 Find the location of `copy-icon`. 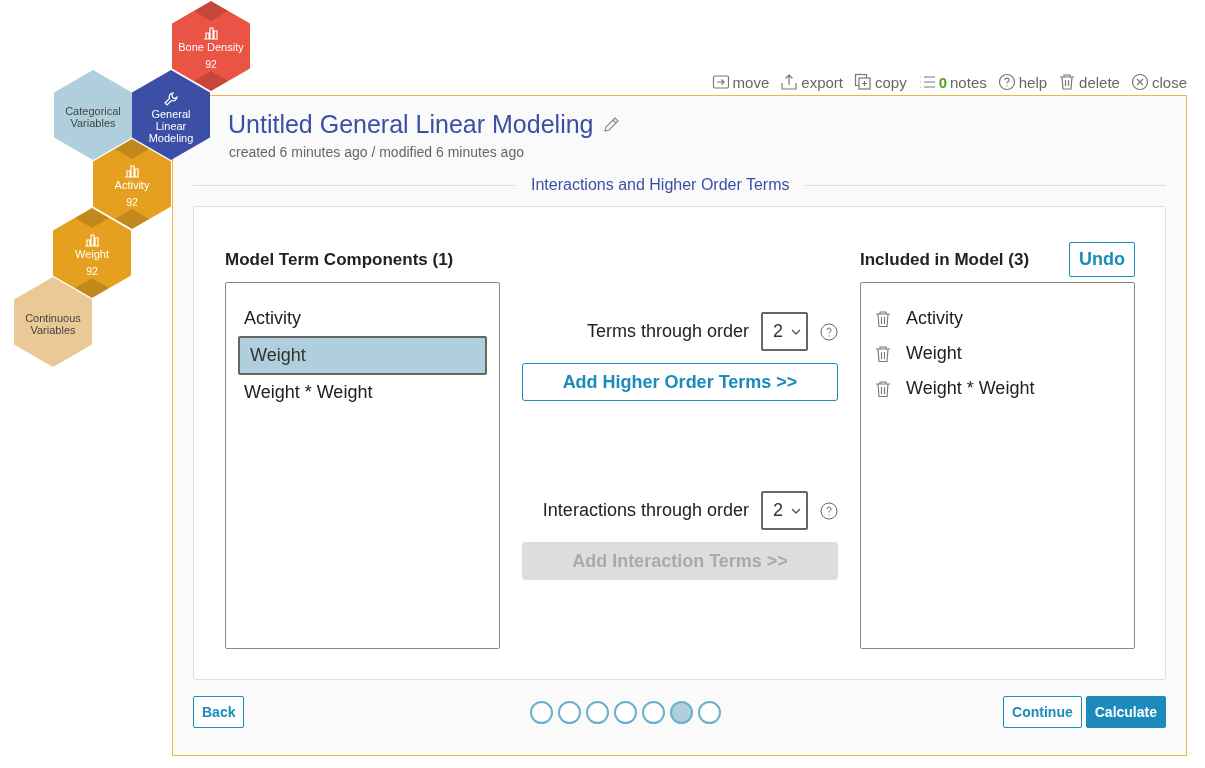

copy-icon is located at coordinates (863, 82).